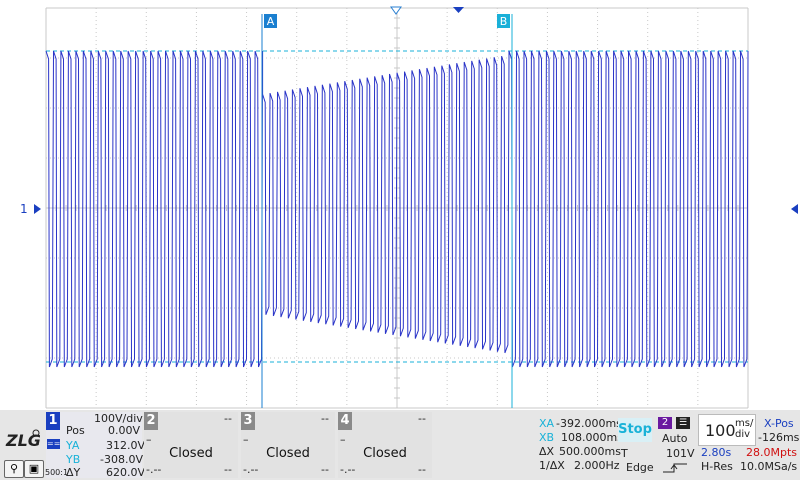  What do you see at coordinates (343, 439) in the screenshot?
I see `ch4-minus-icon: –` at bounding box center [343, 439].